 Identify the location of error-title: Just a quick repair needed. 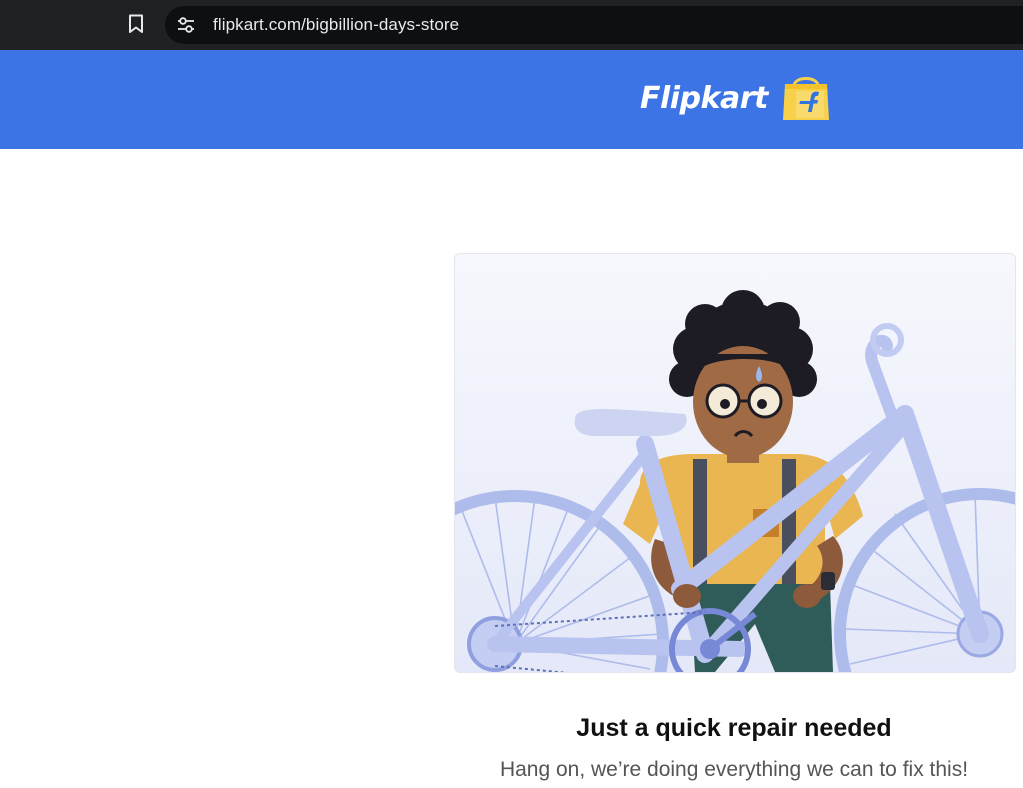
(734, 728).